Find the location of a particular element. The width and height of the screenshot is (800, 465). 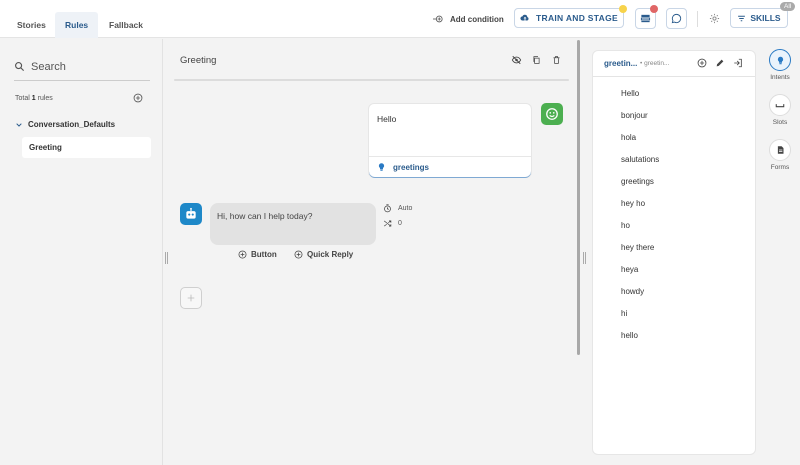

layers-icon is located at coordinates (645, 18).